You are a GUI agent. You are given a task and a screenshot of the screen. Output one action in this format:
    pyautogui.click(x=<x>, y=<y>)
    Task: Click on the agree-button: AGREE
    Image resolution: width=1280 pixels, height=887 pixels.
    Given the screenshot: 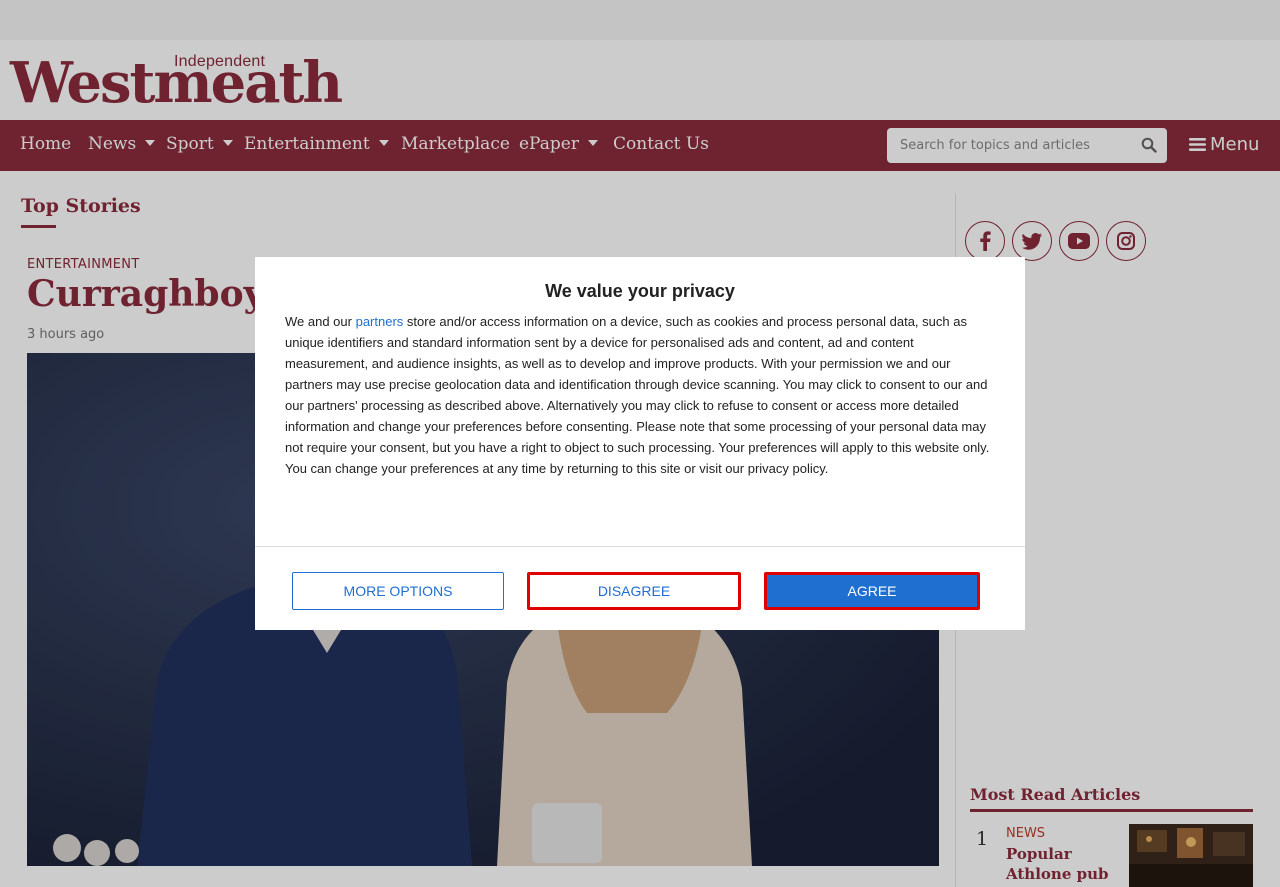 What is the action you would take?
    pyautogui.click(x=872, y=591)
    